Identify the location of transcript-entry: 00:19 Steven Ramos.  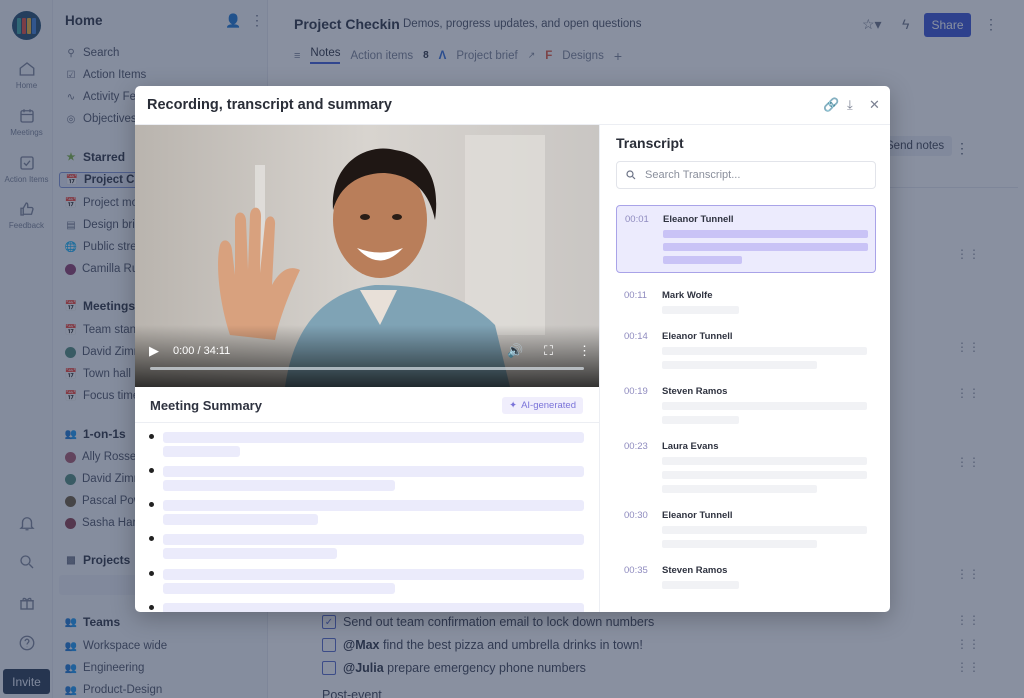
(746, 405).